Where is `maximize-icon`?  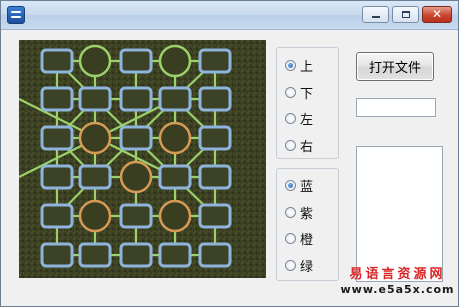 maximize-icon is located at coordinates (406, 14).